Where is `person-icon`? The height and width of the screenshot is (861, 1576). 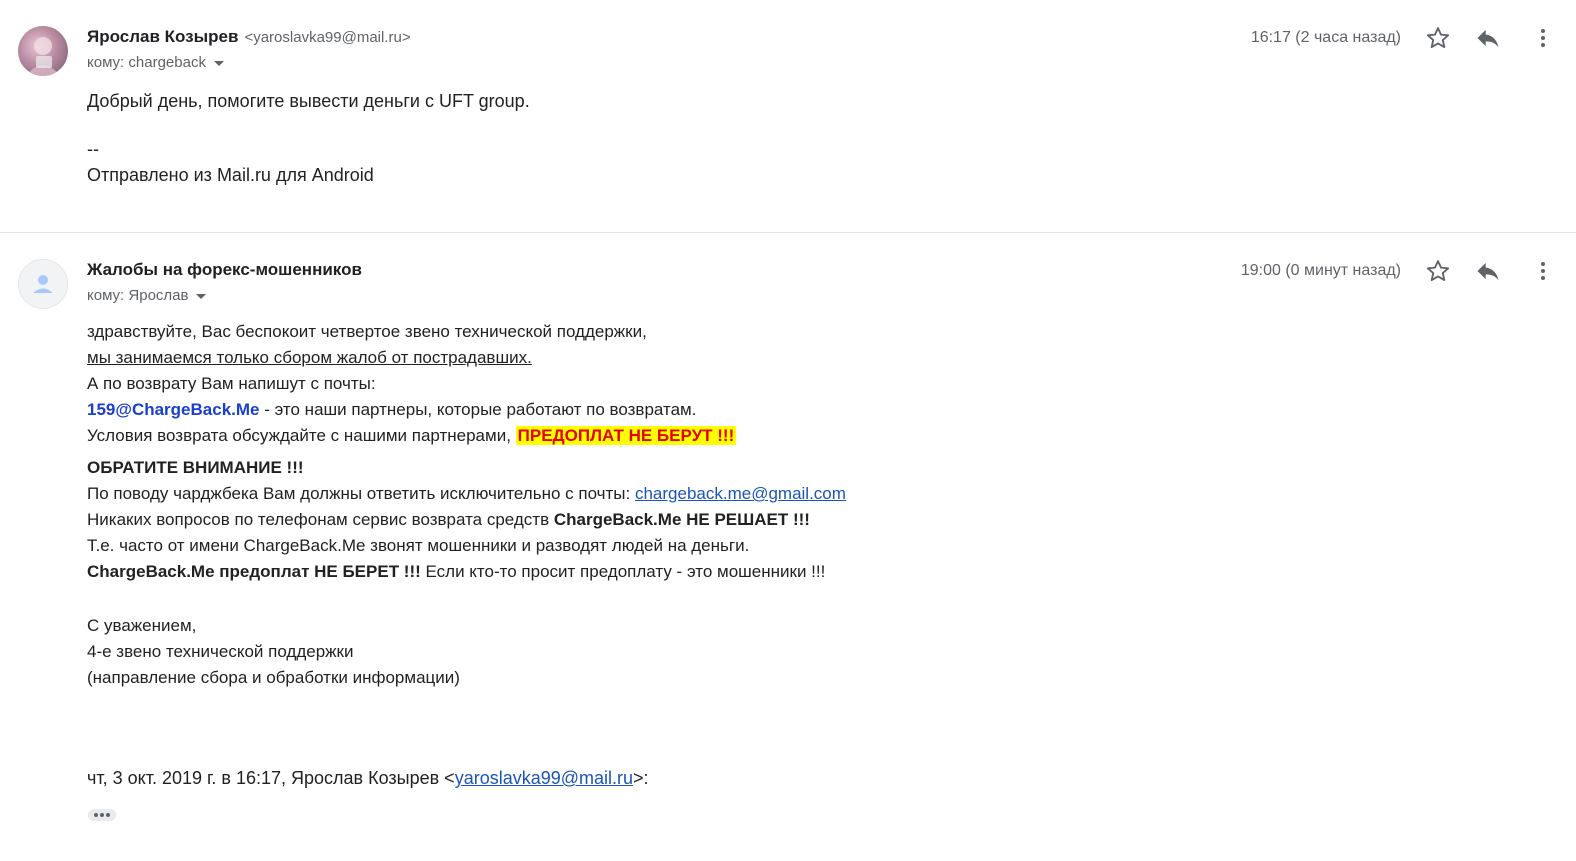 person-icon is located at coordinates (43, 284).